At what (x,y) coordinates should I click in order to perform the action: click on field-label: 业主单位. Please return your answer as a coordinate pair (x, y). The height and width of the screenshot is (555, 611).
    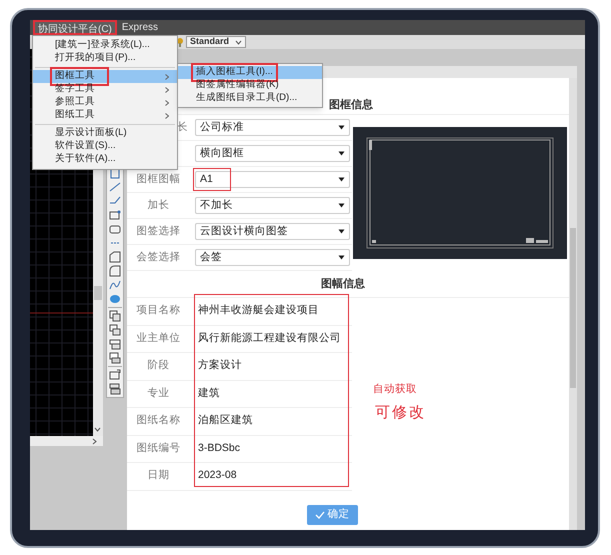
    Looking at the image, I should click on (158, 338).